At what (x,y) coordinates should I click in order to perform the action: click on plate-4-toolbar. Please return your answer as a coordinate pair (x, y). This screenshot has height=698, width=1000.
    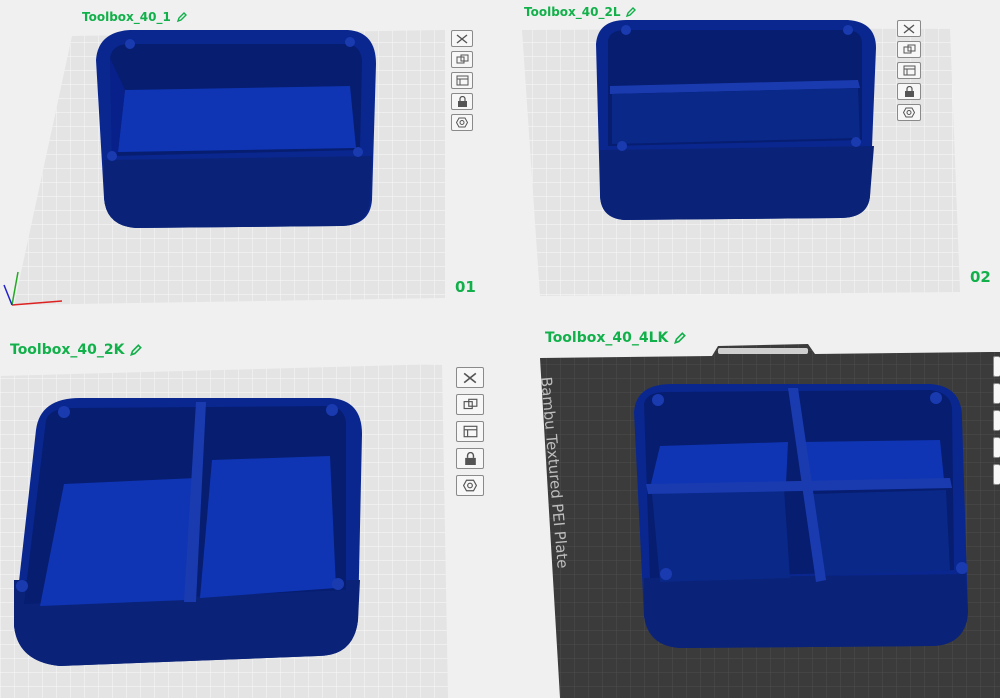
    Looking at the image, I should click on (996, 420).